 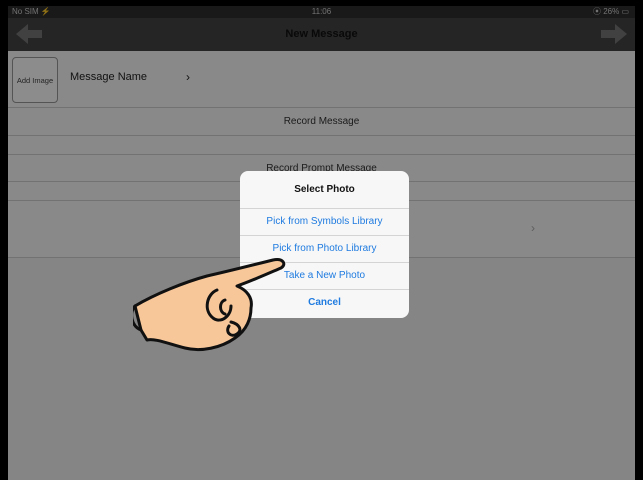 What do you see at coordinates (324, 190) in the screenshot?
I see `action-sheet-title: Select Photo` at bounding box center [324, 190].